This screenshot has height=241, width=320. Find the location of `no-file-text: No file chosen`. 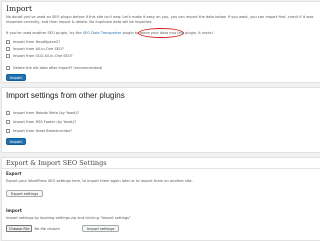

no-file-text: No file chosen is located at coordinates (47, 228).